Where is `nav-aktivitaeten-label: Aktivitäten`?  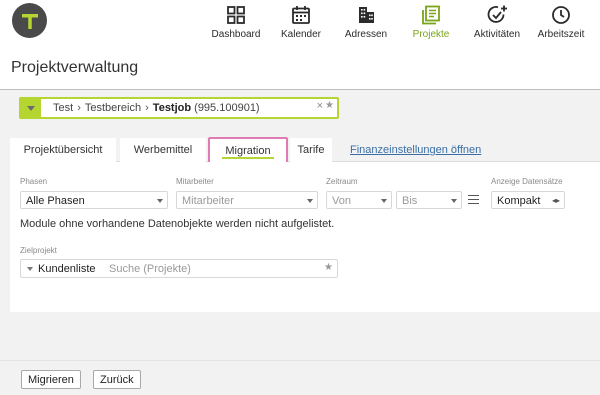 nav-aktivitaeten-label: Aktivitäten is located at coordinates (497, 34).